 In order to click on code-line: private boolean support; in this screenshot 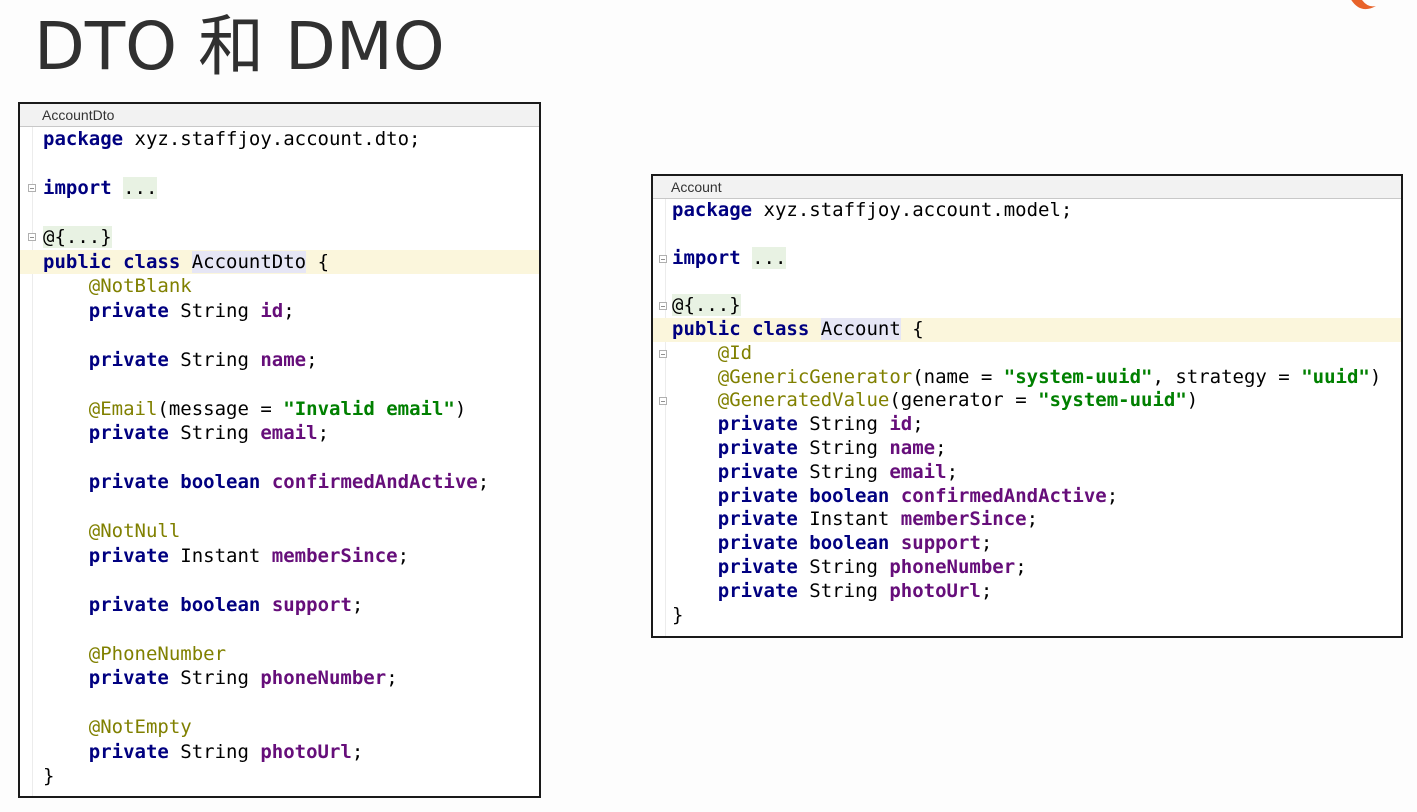, I will do `click(279, 605)`.